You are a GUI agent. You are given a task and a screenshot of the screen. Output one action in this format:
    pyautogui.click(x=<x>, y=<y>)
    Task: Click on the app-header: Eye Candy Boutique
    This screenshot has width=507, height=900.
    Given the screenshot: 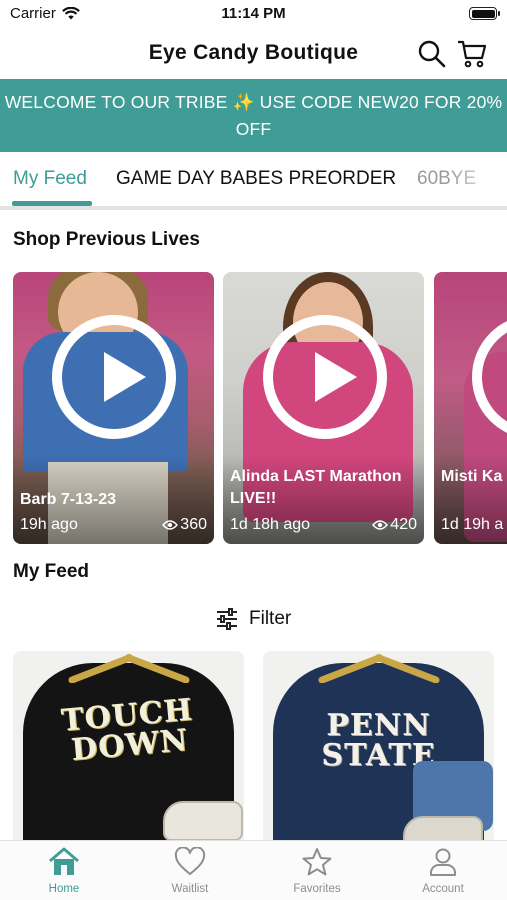 What is the action you would take?
    pyautogui.click(x=253, y=54)
    